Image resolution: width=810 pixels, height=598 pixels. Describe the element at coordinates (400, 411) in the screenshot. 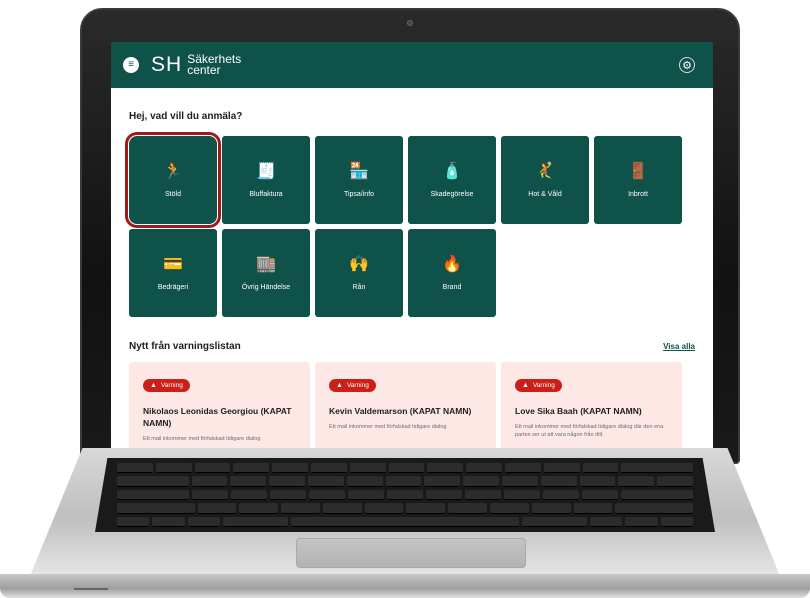

I see `warning-card-name: Kevin Valdemarson (KAPAT NAMN)` at that location.